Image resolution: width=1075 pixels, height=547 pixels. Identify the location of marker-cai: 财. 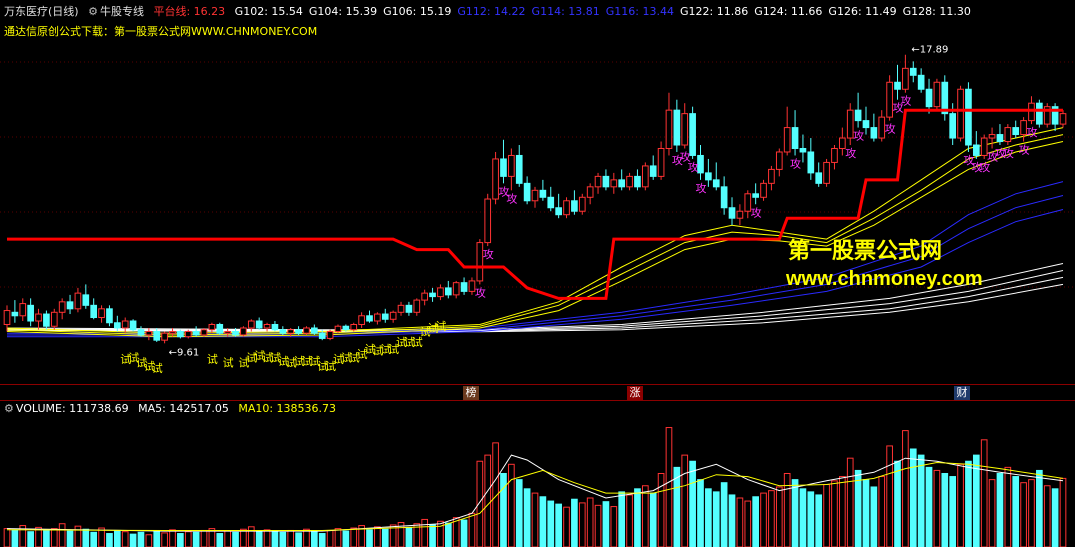
(962, 393).